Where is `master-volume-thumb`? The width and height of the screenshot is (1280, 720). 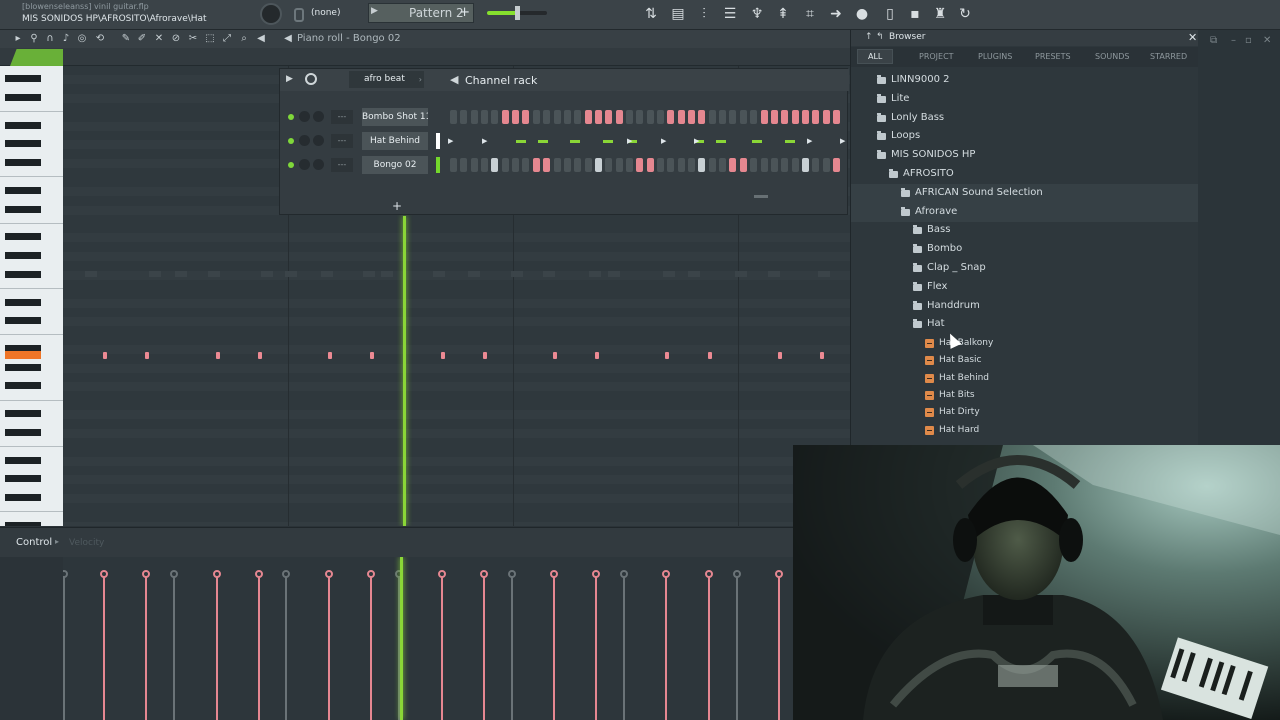
master-volume-thumb is located at coordinates (517, 13).